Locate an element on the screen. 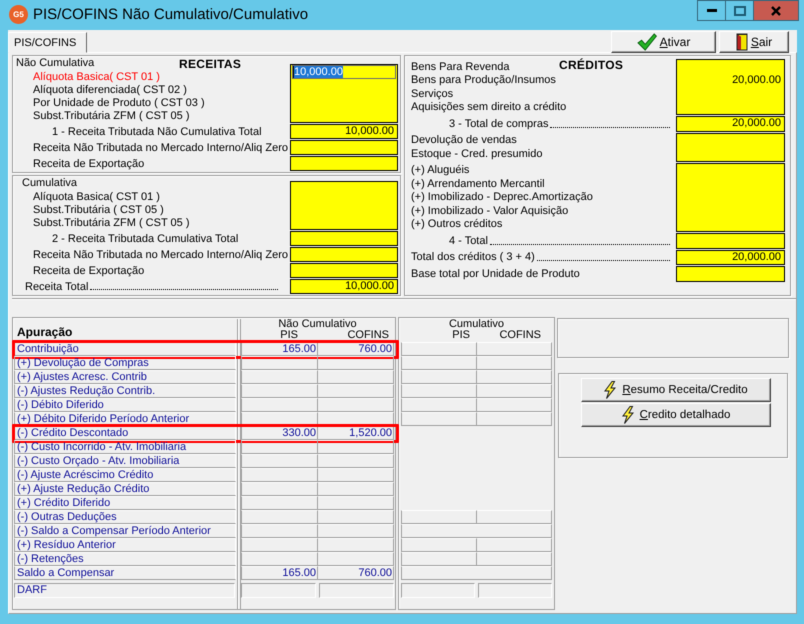 This screenshot has width=804, height=624. row-label: (+) Devolução de Compras is located at coordinates (125, 363).